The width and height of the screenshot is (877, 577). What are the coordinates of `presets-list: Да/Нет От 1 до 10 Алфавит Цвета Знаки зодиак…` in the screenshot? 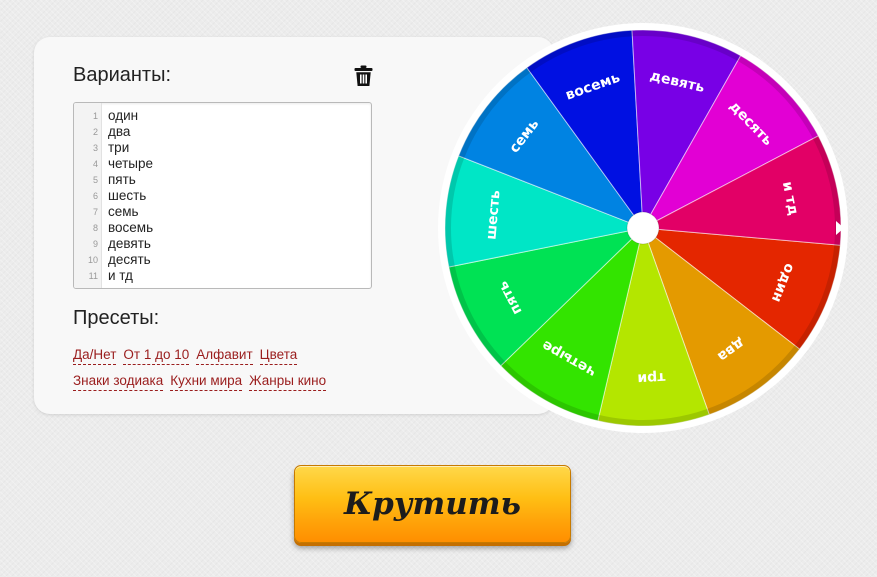 It's located at (223, 372).